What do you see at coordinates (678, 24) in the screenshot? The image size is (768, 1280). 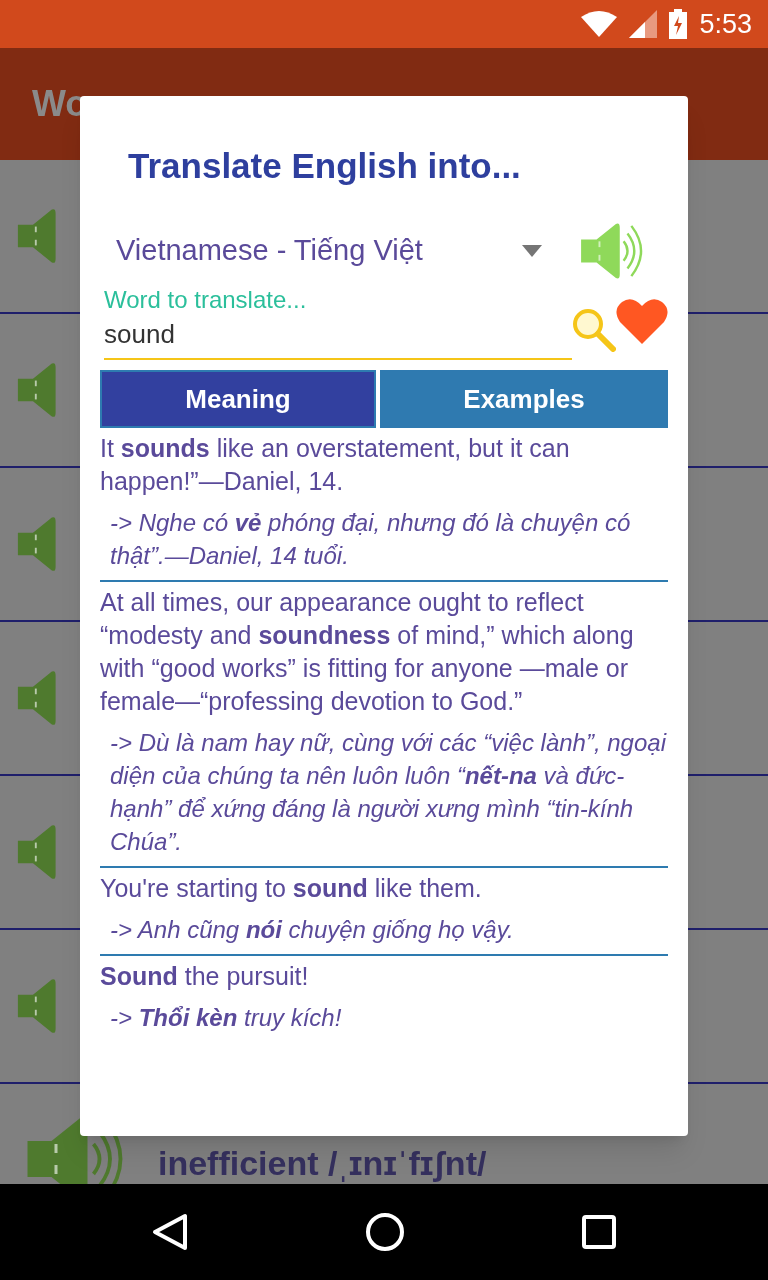 I see `battery-icon` at bounding box center [678, 24].